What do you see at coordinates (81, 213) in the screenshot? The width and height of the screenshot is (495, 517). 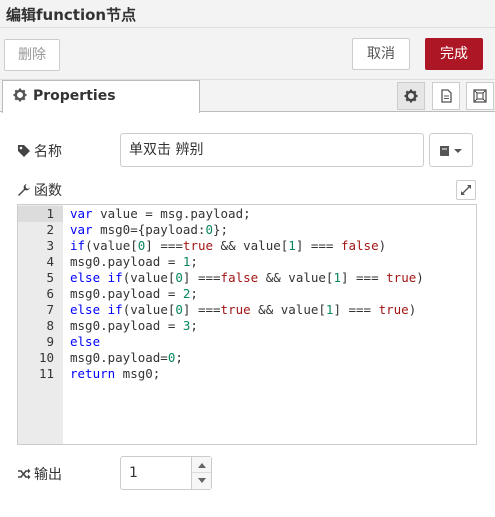 I see `code-token: var` at bounding box center [81, 213].